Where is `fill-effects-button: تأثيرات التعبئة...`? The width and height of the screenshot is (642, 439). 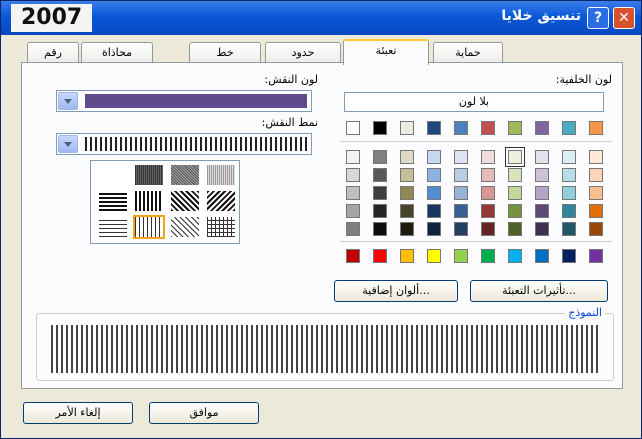
fill-effects-button: تأثيرات التعبئة... is located at coordinates (539, 291).